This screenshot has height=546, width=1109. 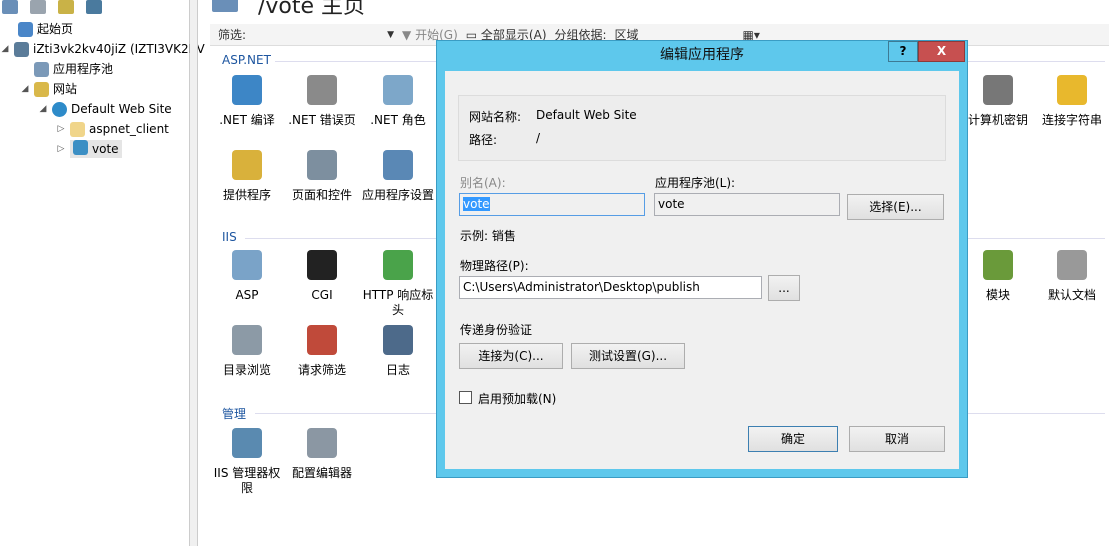 I want to click on modules-icon, so click(x=998, y=265).